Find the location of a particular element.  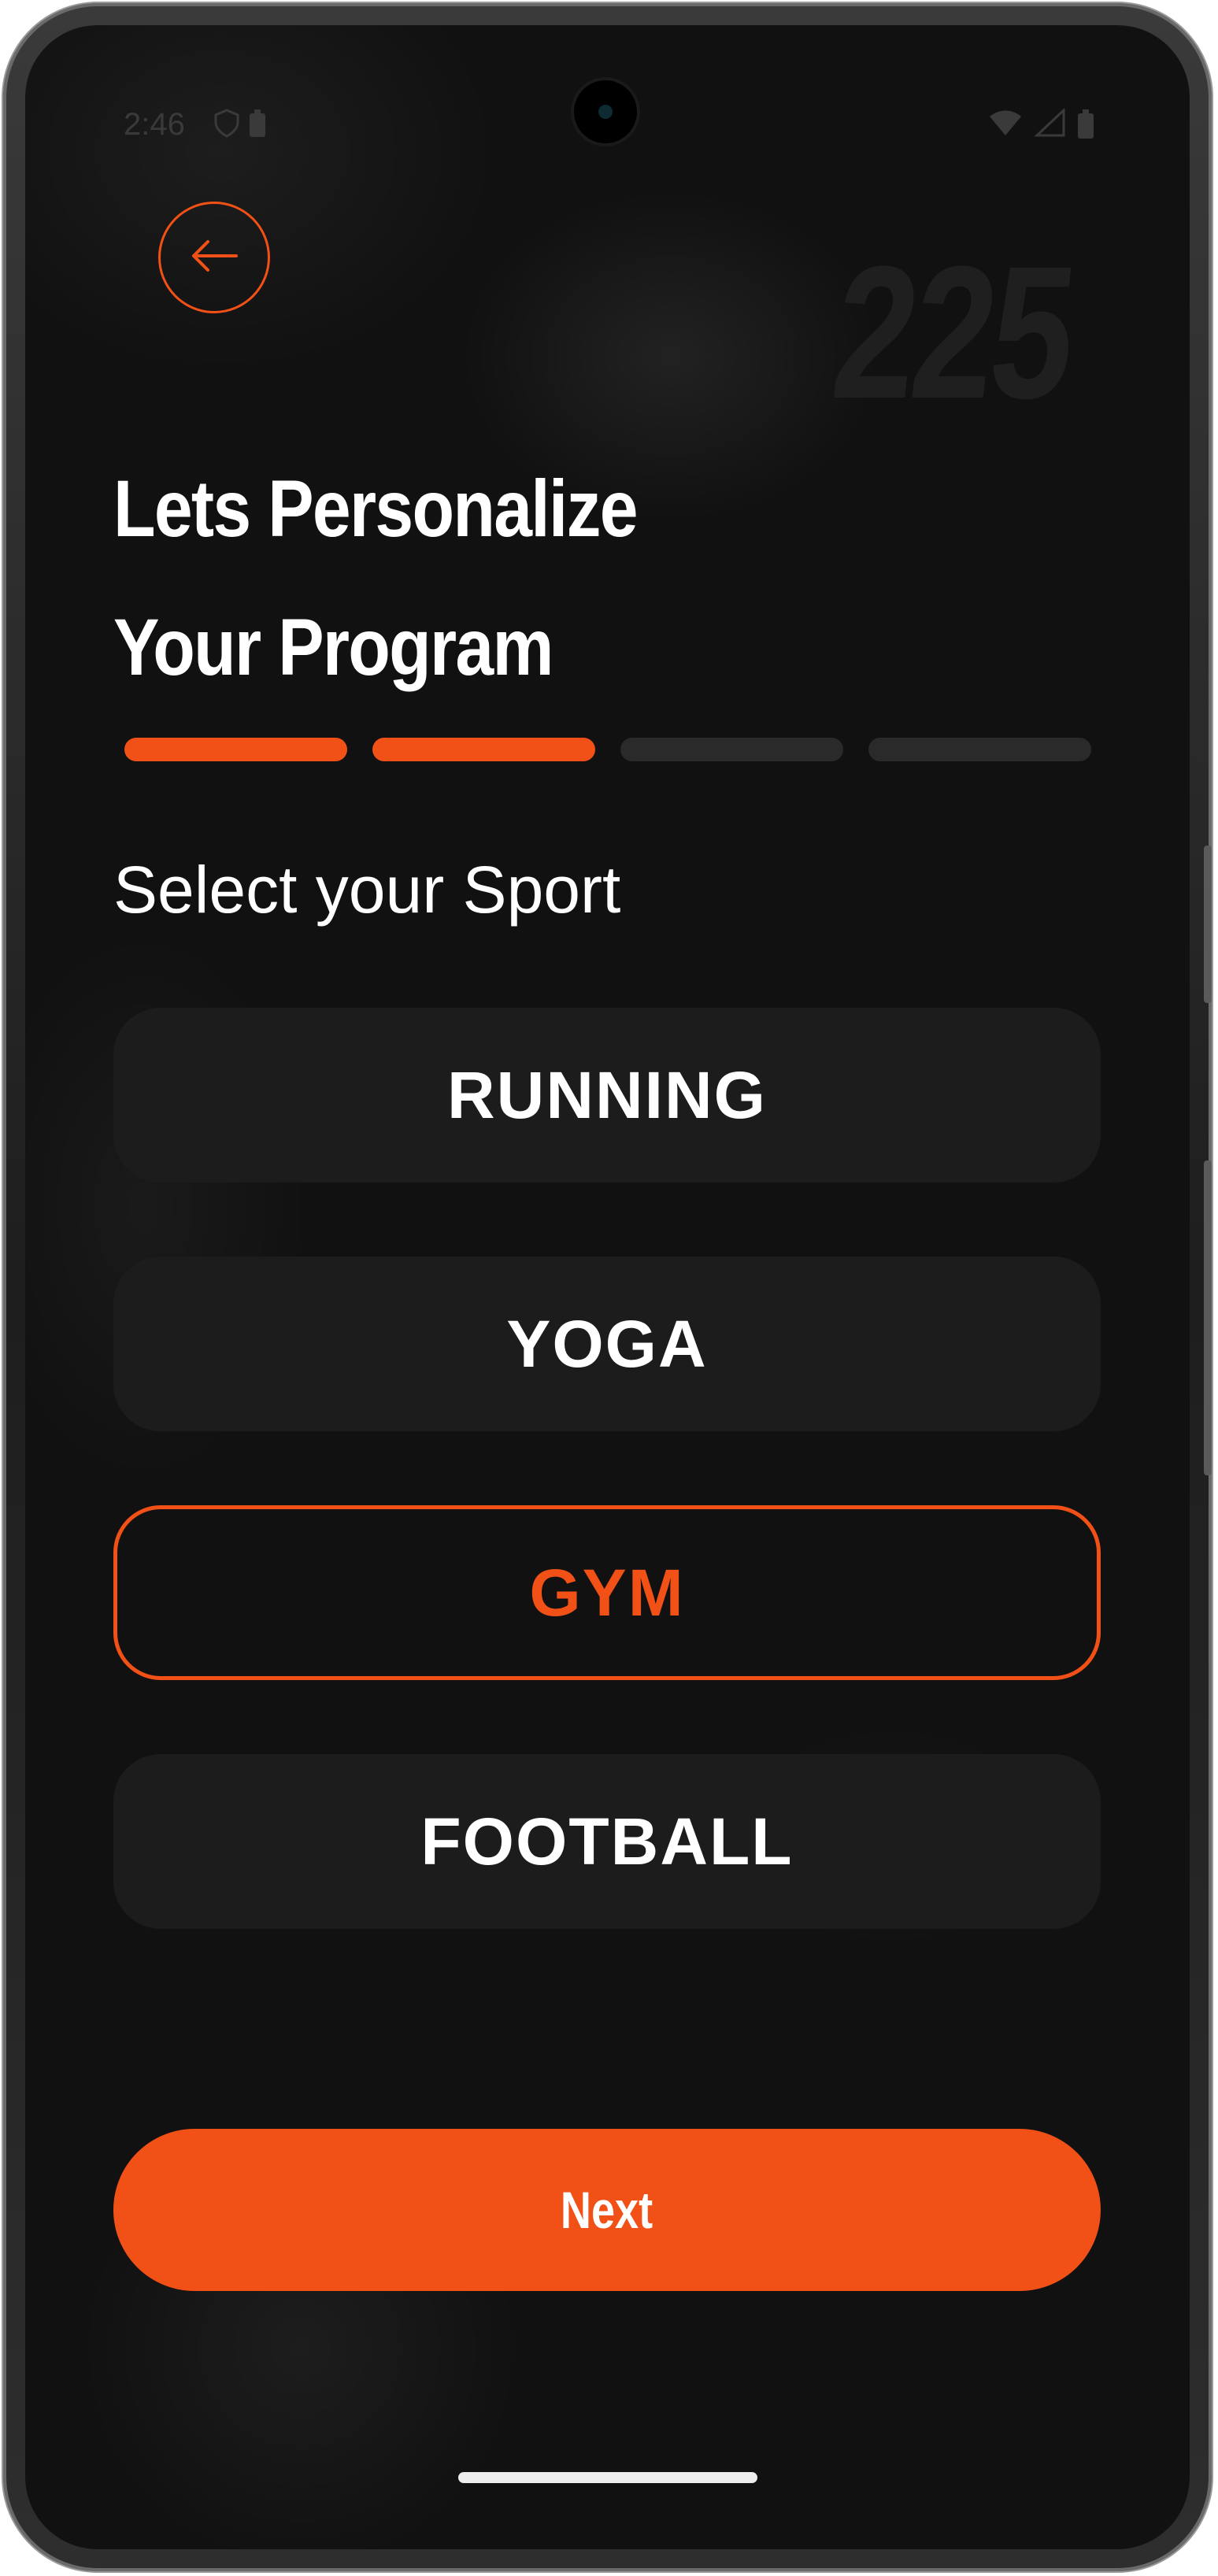

next-button-label: Next is located at coordinates (607, 2210).